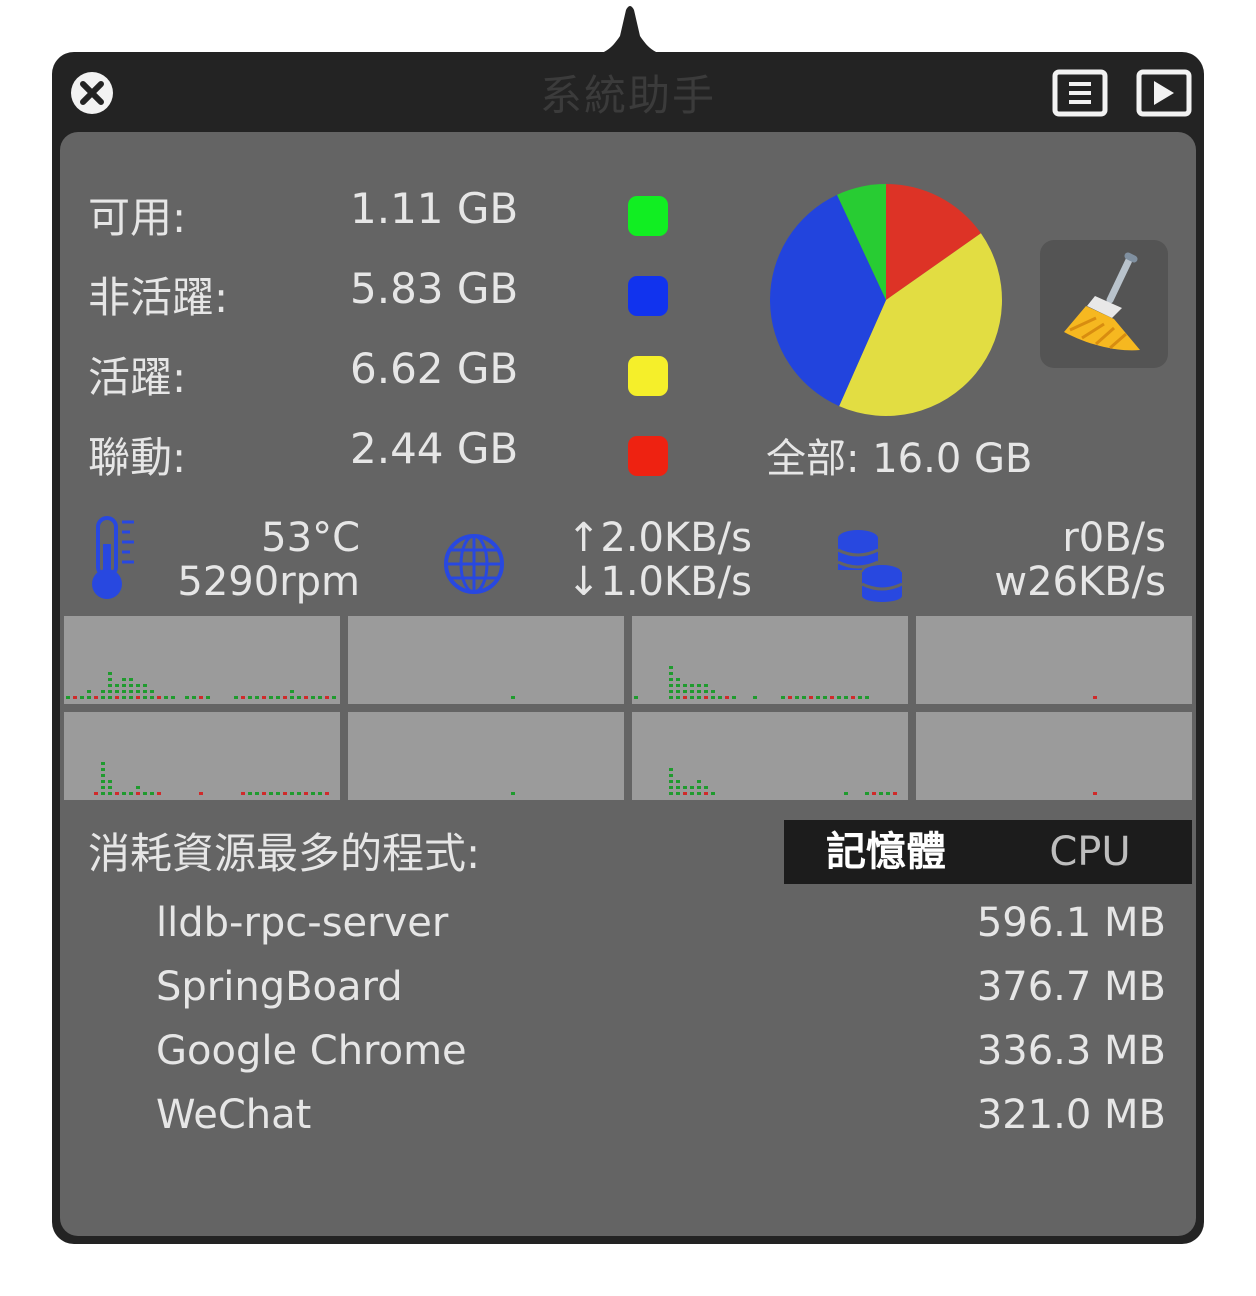  What do you see at coordinates (630, 31) in the screenshot?
I see `popover-arrow` at bounding box center [630, 31].